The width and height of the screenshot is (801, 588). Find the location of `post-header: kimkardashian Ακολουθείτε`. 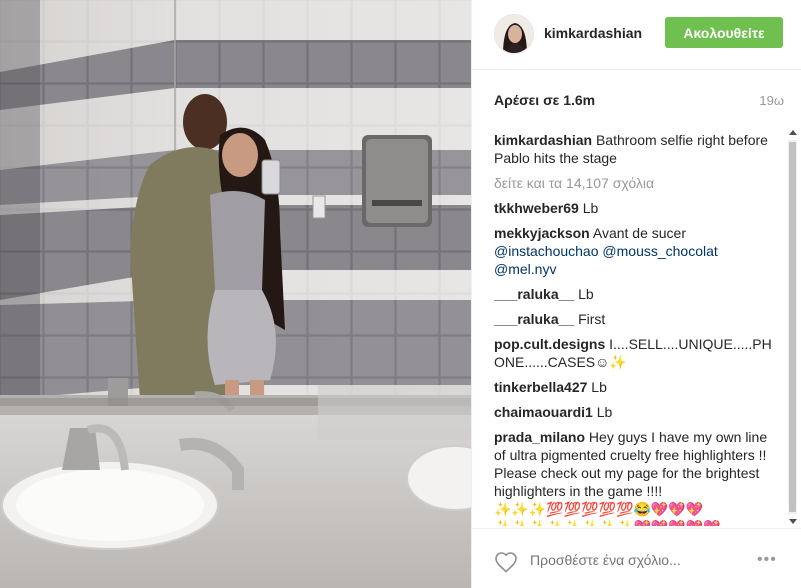

post-header: kimkardashian Ακολουθείτε is located at coordinates (636, 35).